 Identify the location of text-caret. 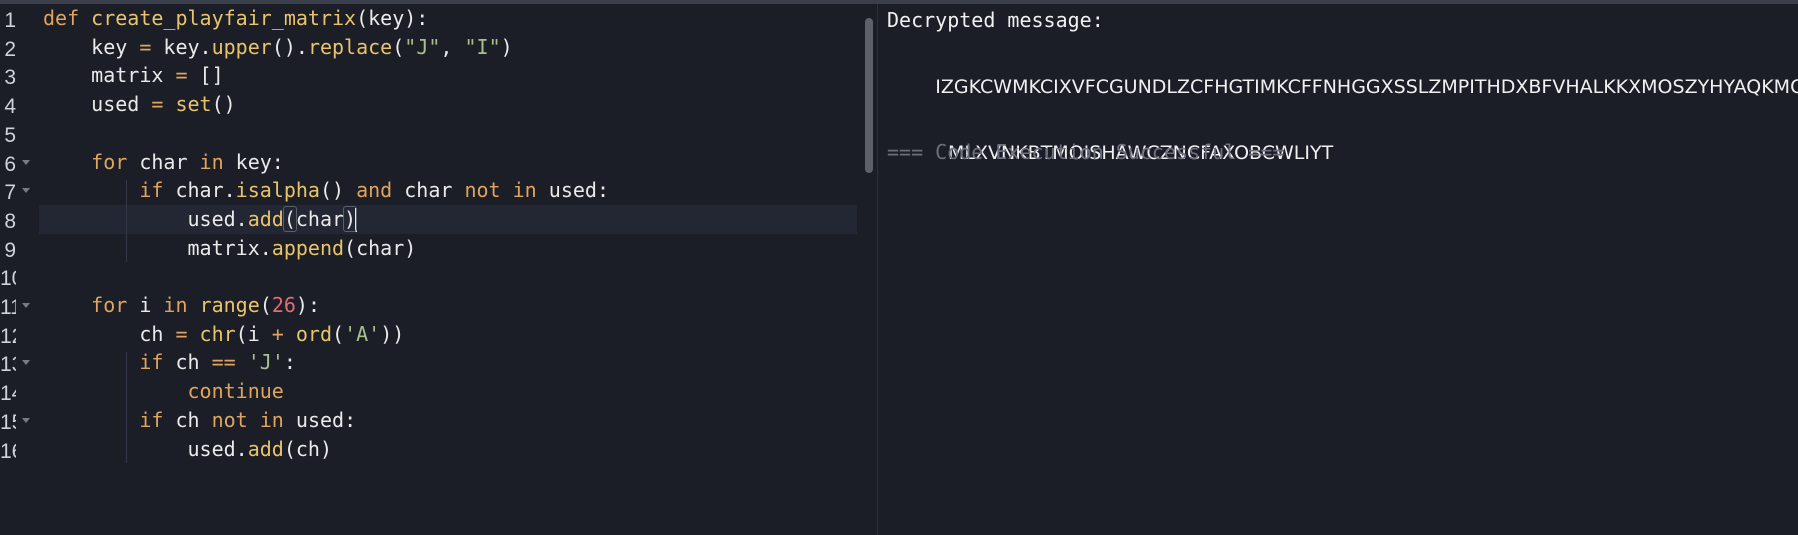
(356, 220).